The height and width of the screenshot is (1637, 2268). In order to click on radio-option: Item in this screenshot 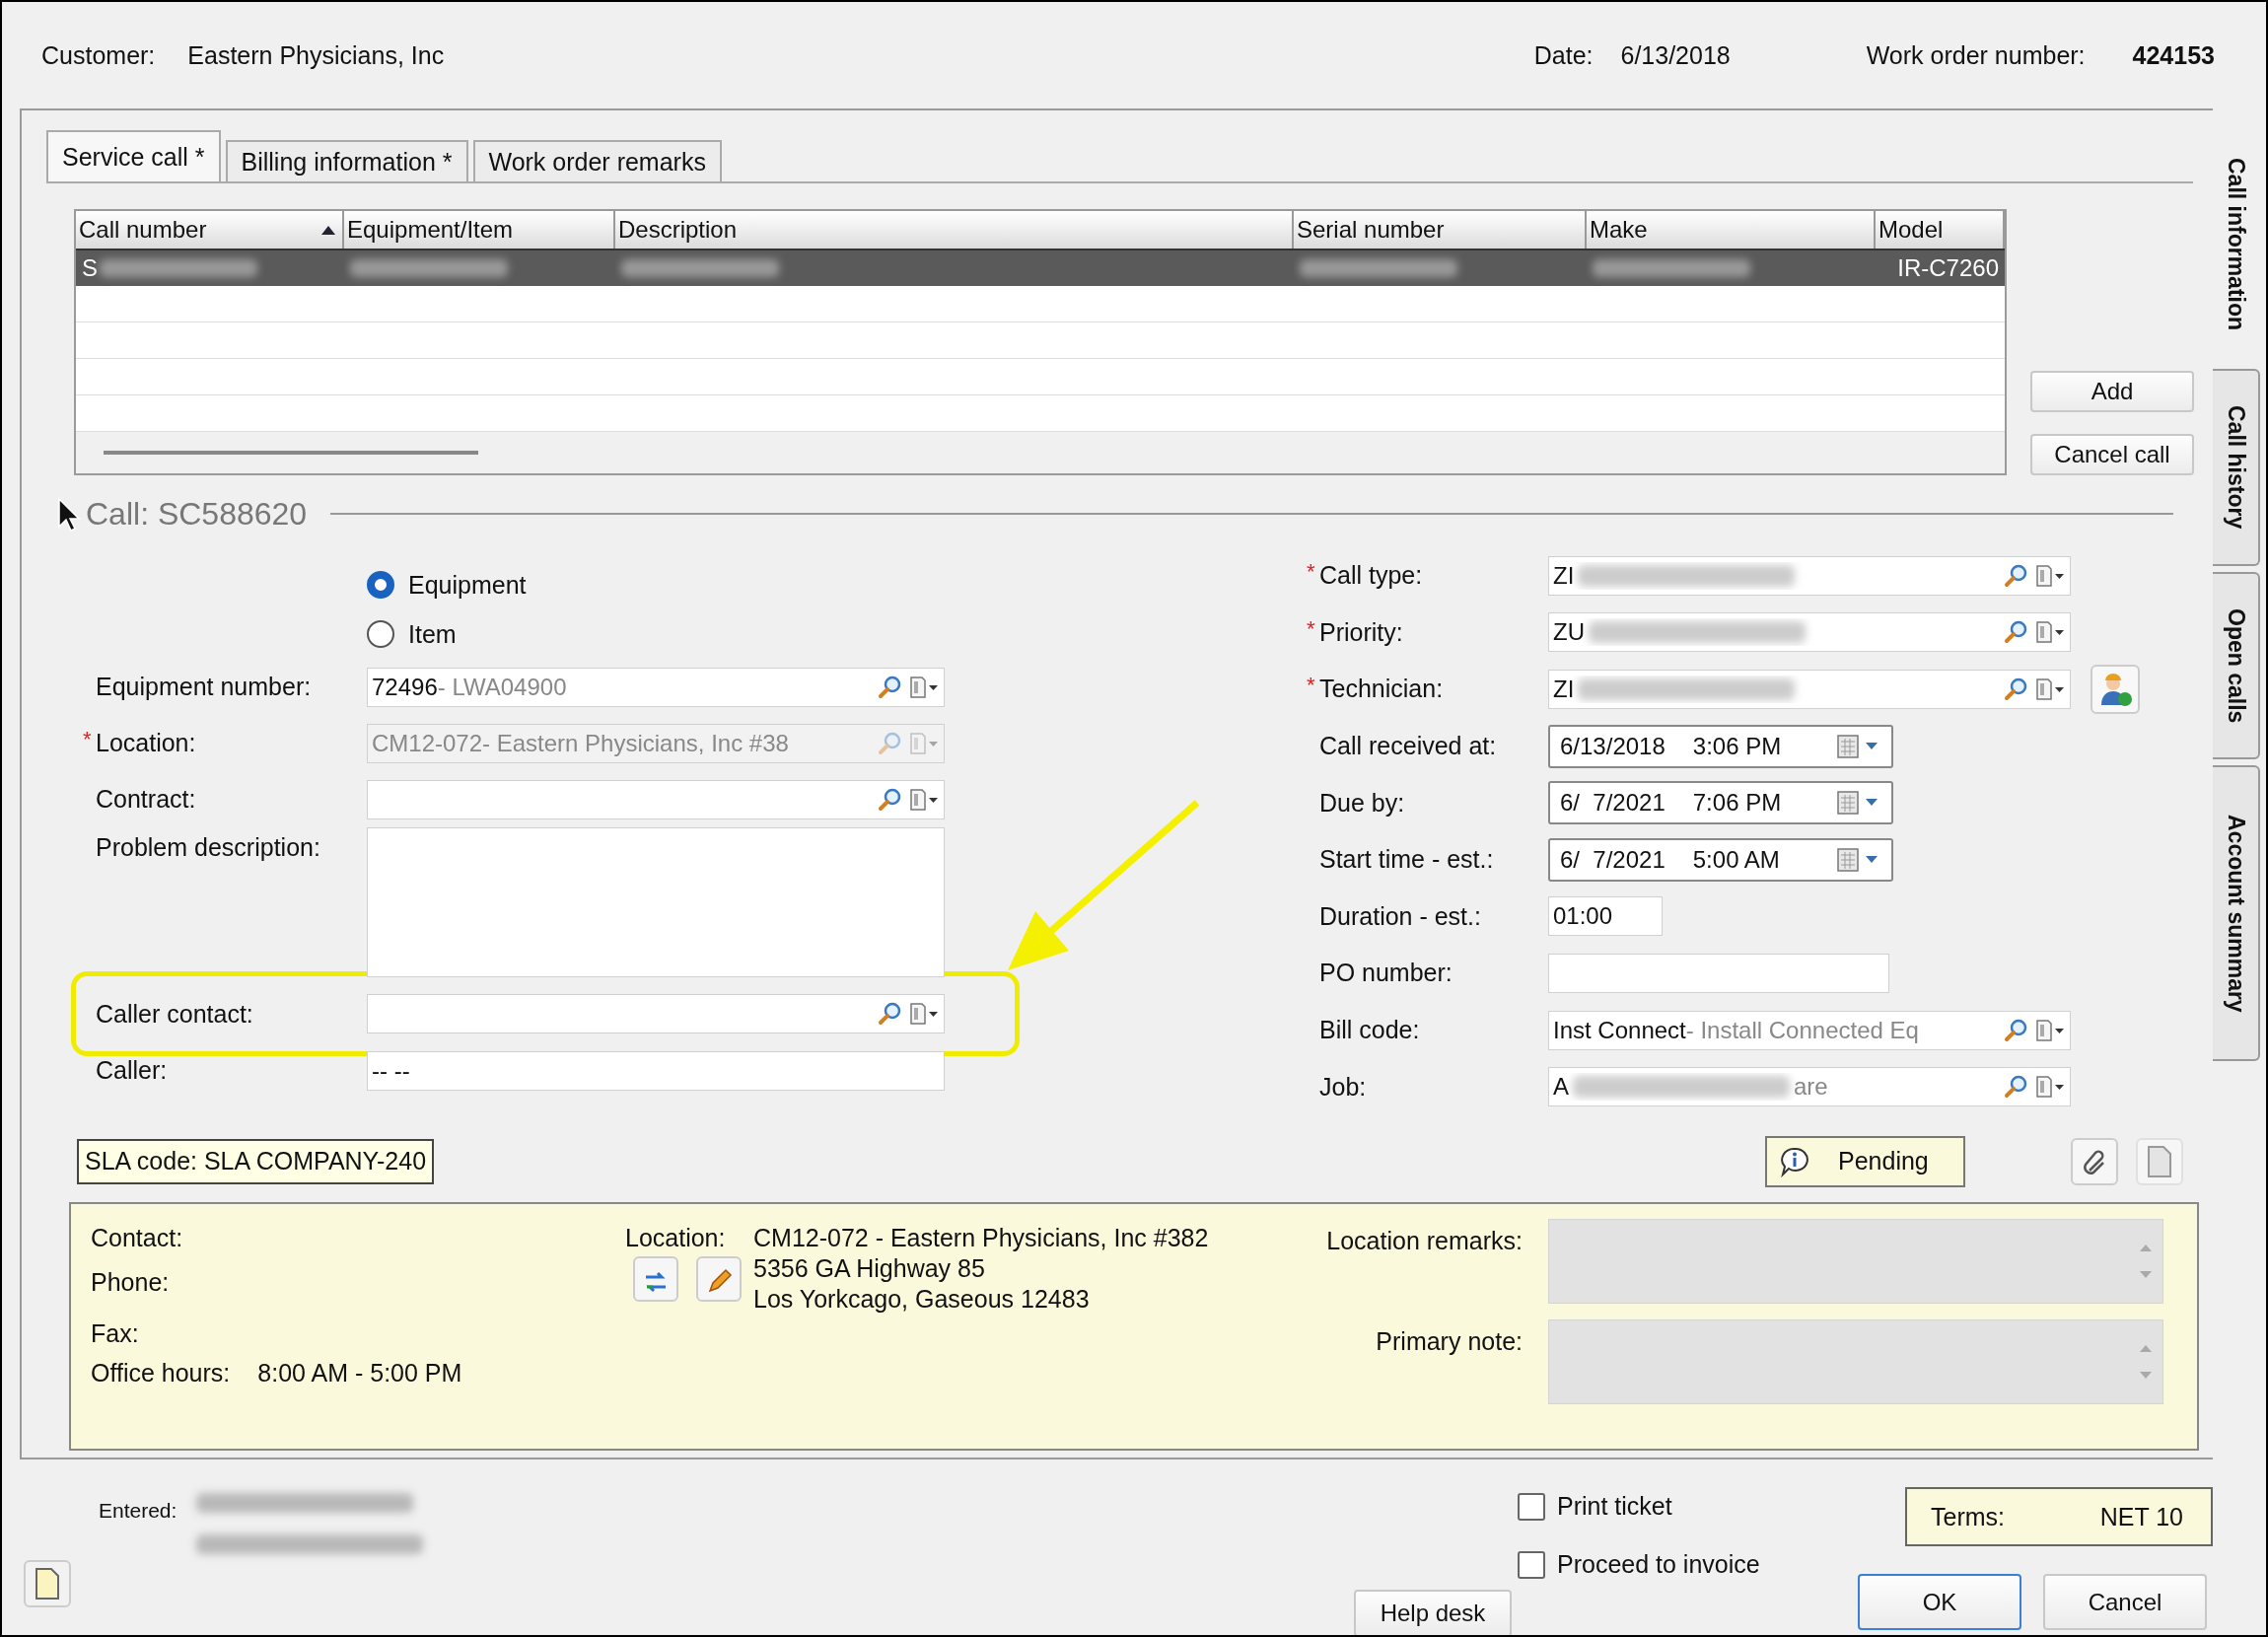, I will do `click(412, 634)`.